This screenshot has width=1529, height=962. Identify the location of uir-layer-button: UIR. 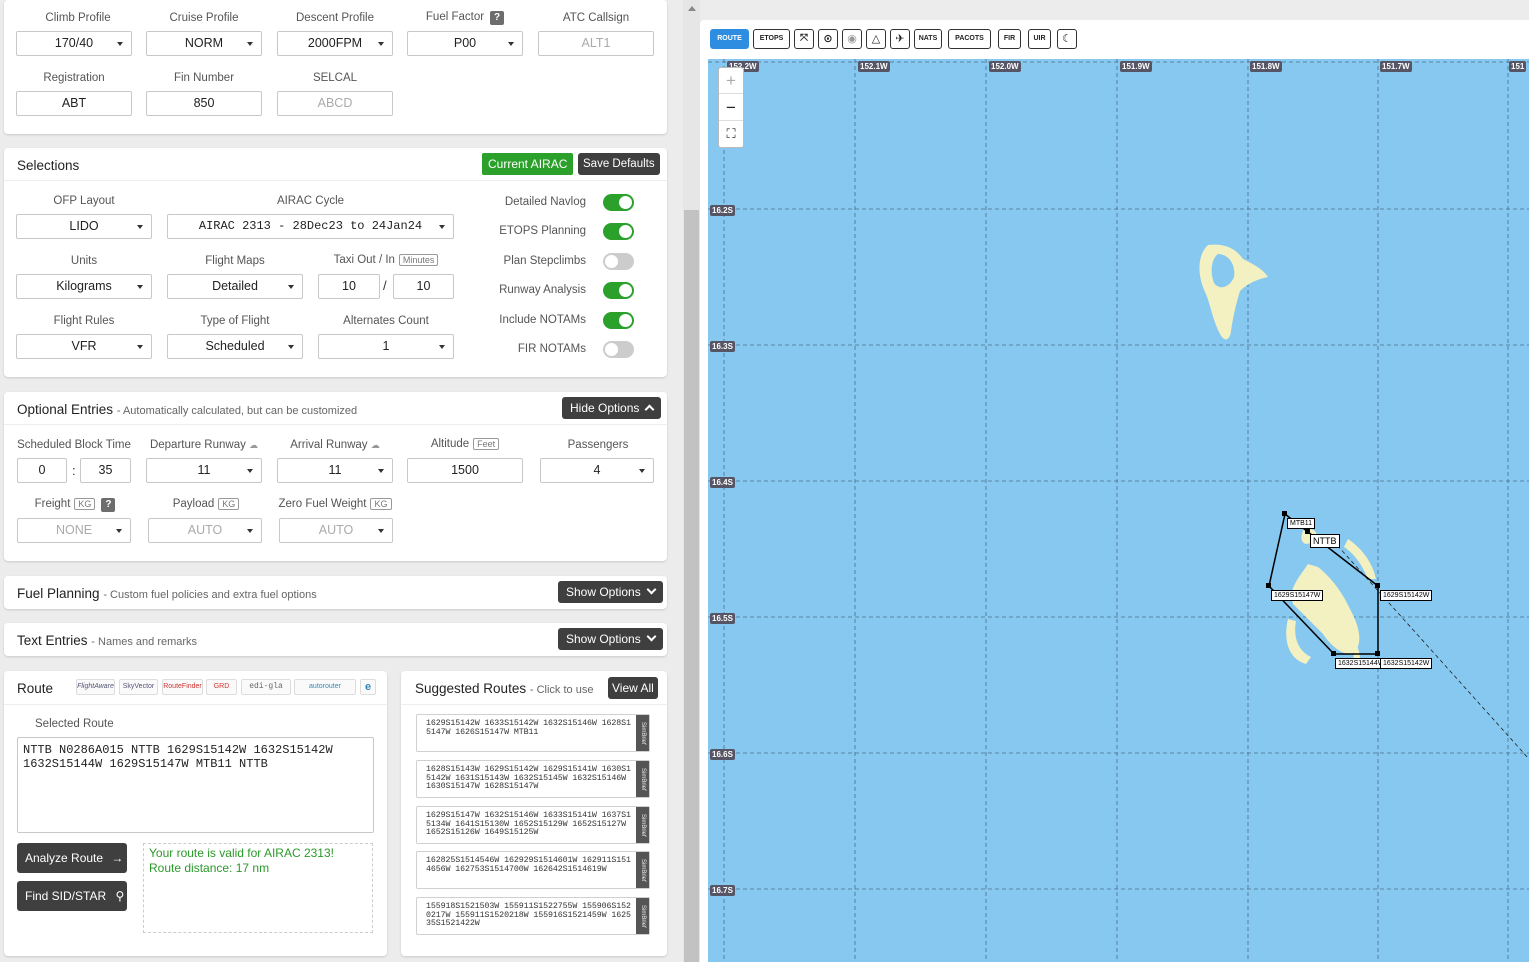
(1039, 39).